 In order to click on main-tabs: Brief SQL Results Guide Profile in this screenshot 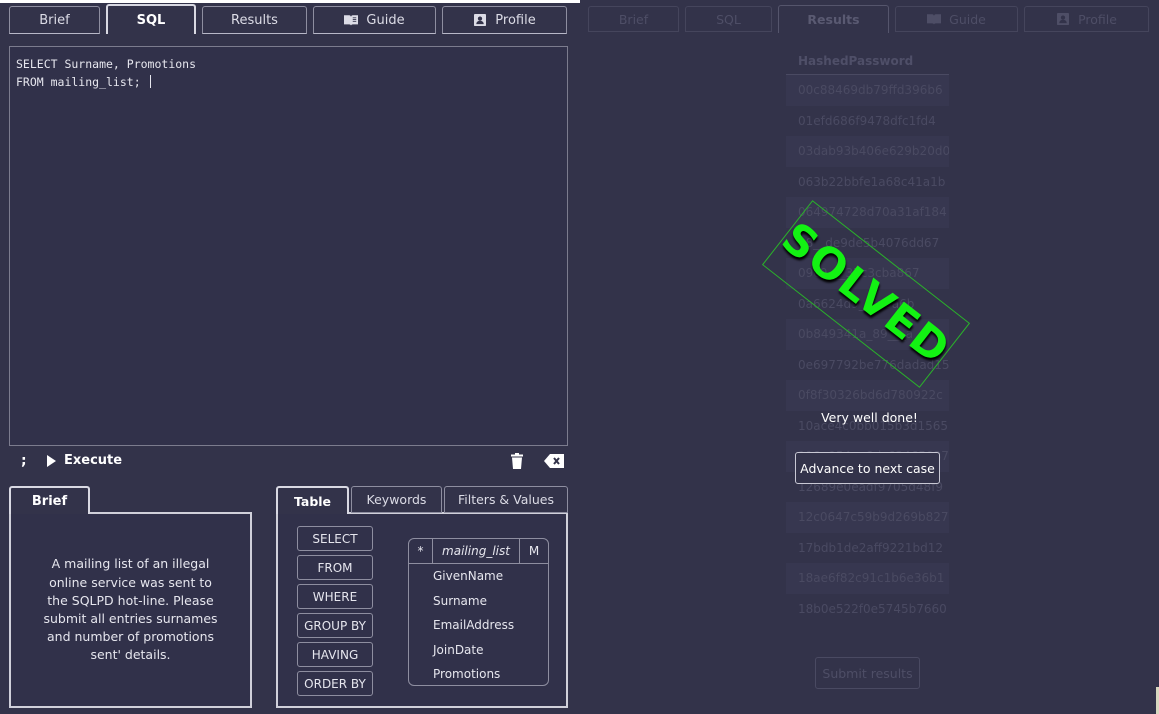, I will do `click(291, 19)`.